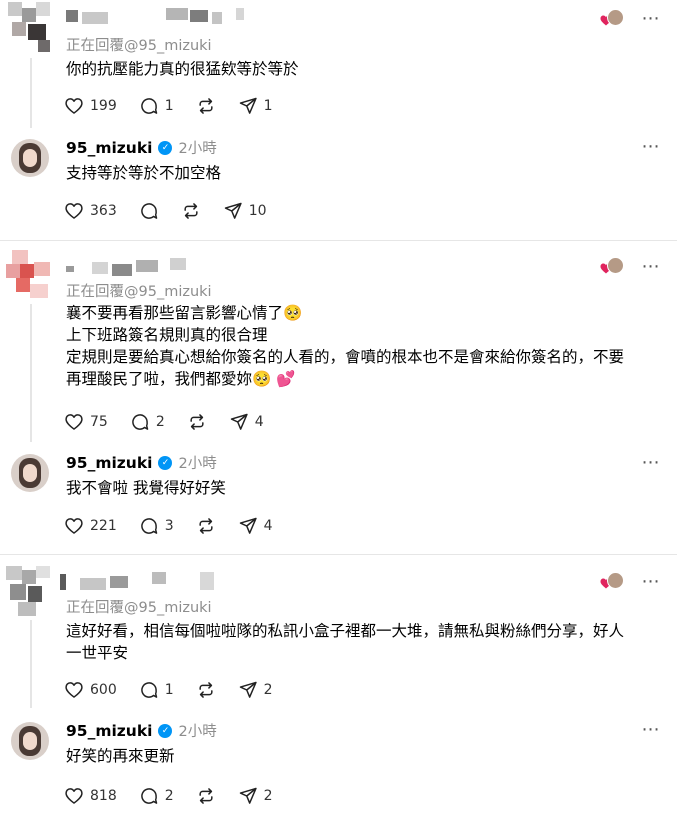 This screenshot has height=816, width=677. Describe the element at coordinates (90, 526) in the screenshot. I see `like-button: 221` at that location.